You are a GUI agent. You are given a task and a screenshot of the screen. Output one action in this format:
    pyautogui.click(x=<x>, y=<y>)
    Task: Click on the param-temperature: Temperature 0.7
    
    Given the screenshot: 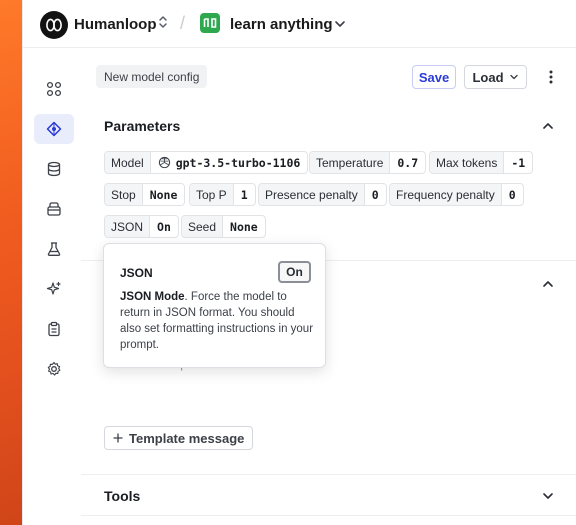 What is the action you would take?
    pyautogui.click(x=368, y=162)
    